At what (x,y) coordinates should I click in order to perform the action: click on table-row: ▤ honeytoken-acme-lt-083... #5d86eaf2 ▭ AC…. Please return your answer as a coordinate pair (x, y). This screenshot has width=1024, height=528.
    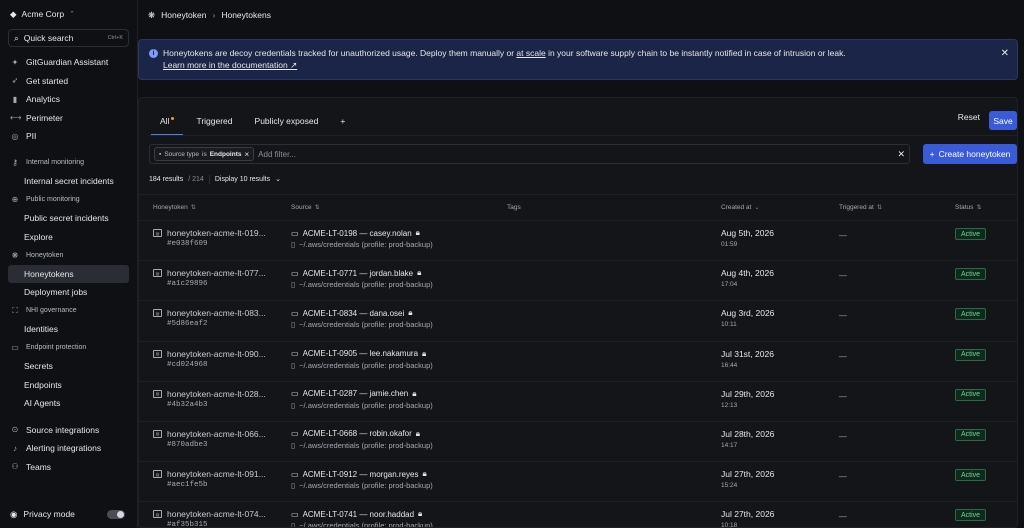
    Looking at the image, I should click on (578, 321).